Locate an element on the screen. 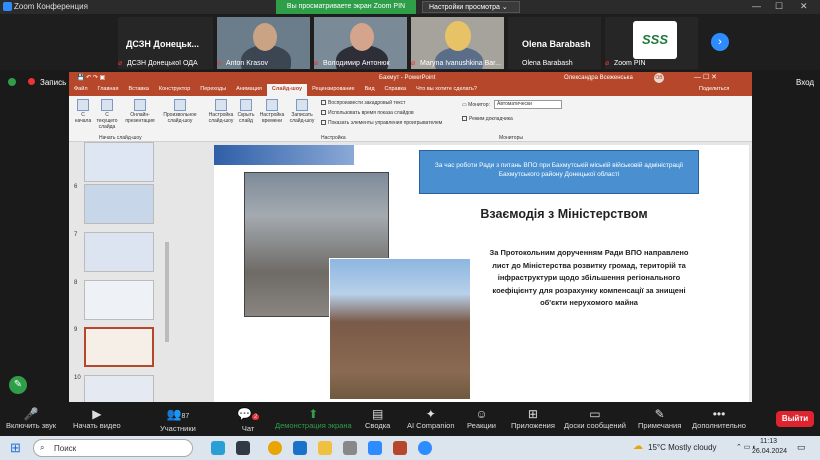 This screenshot has height=460, width=820. folder-icon is located at coordinates (325, 448).